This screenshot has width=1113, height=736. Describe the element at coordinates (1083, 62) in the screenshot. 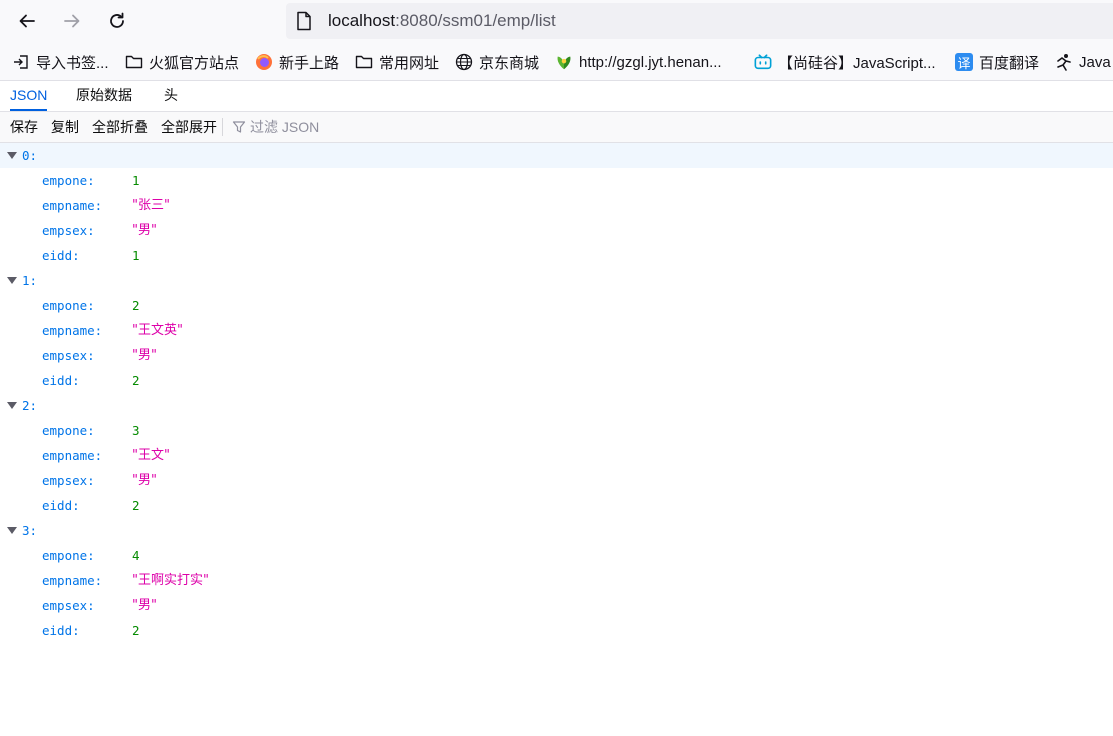

I see `bookmark-java: Java` at that location.